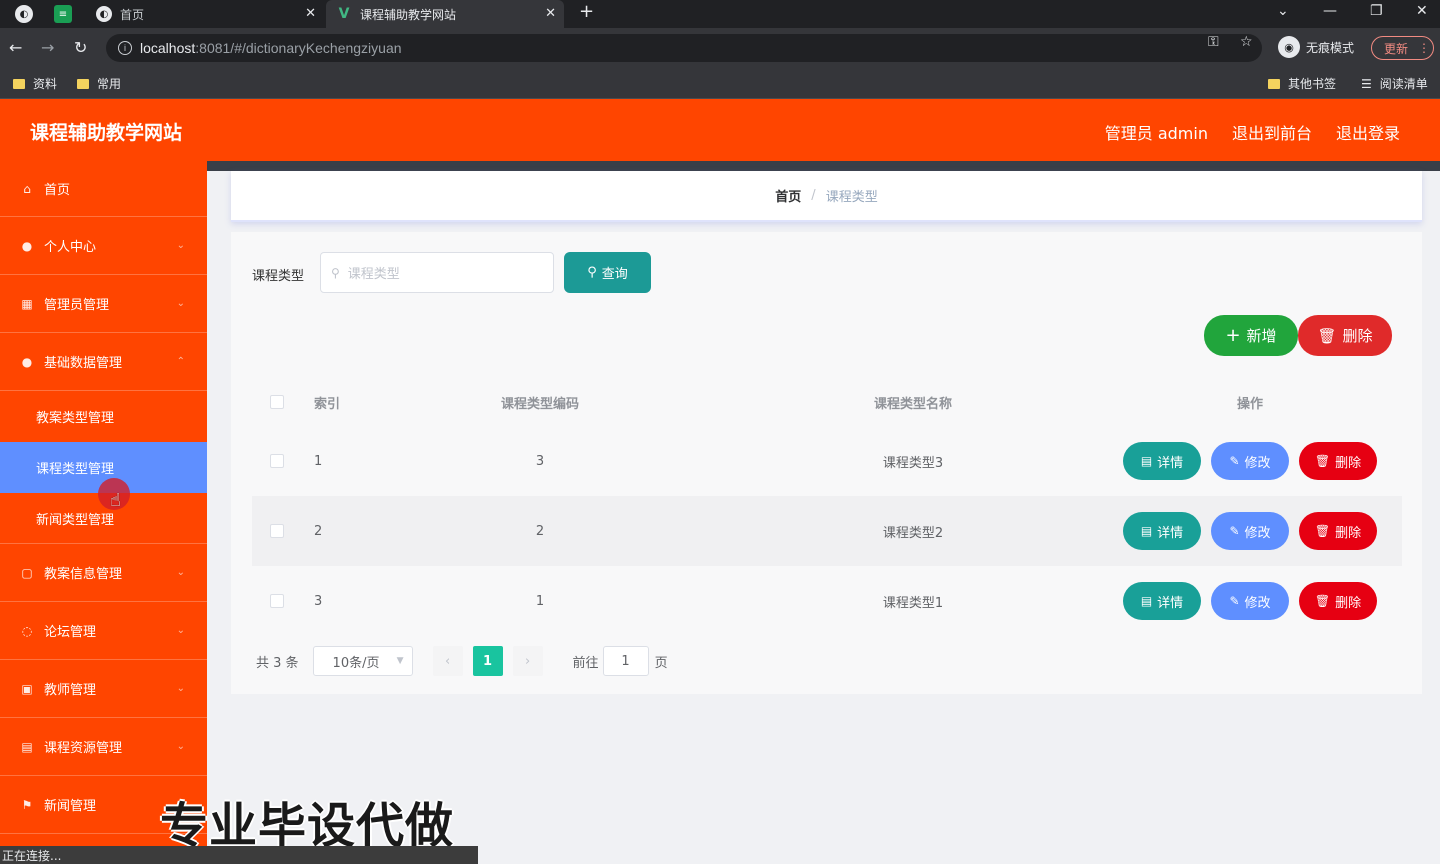 The width and height of the screenshot is (1440, 864). Describe the element at coordinates (1283, 11) in the screenshot. I see `tab-search-icon: ⌄` at that location.